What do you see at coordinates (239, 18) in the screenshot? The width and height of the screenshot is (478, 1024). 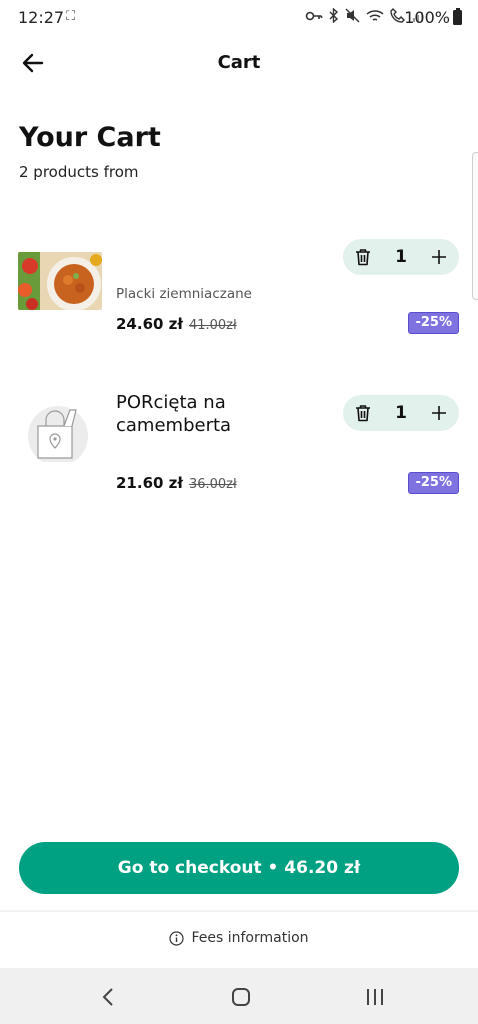 I see `status-bar: 12:27 ⛶ 100%` at bounding box center [239, 18].